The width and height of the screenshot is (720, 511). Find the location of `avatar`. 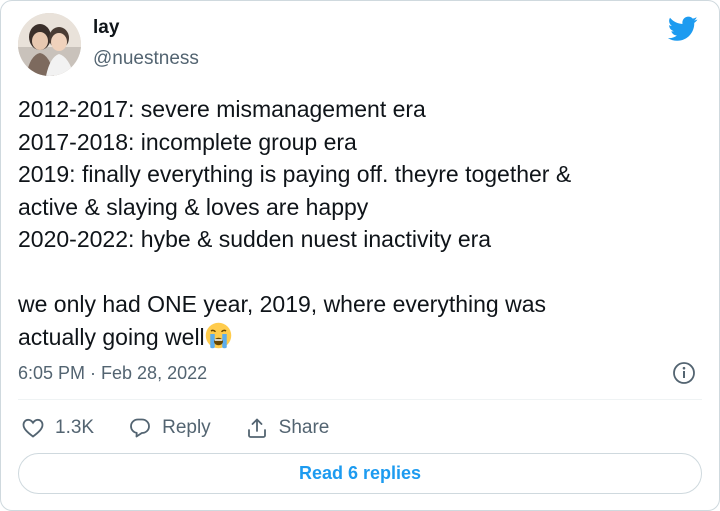

avatar is located at coordinates (49, 44).